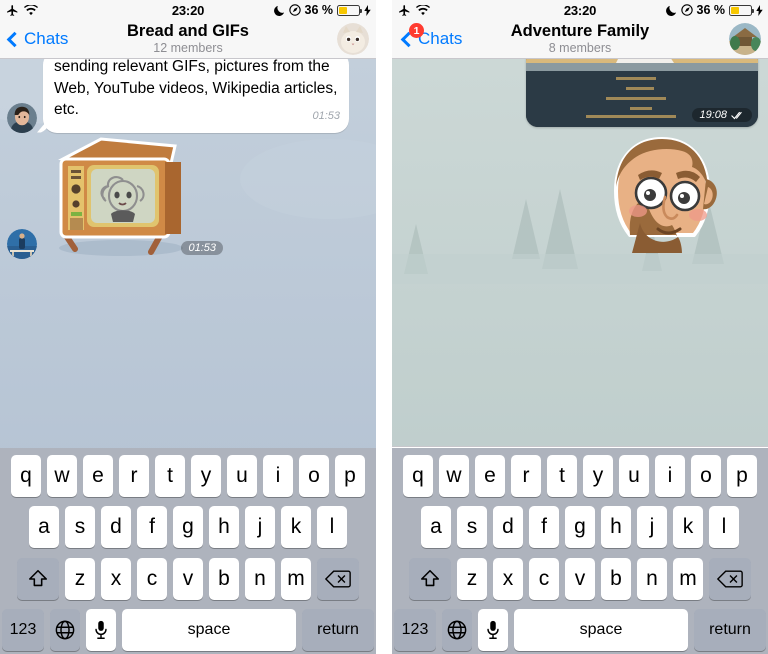  I want to click on moon-icon, so click(671, 10).